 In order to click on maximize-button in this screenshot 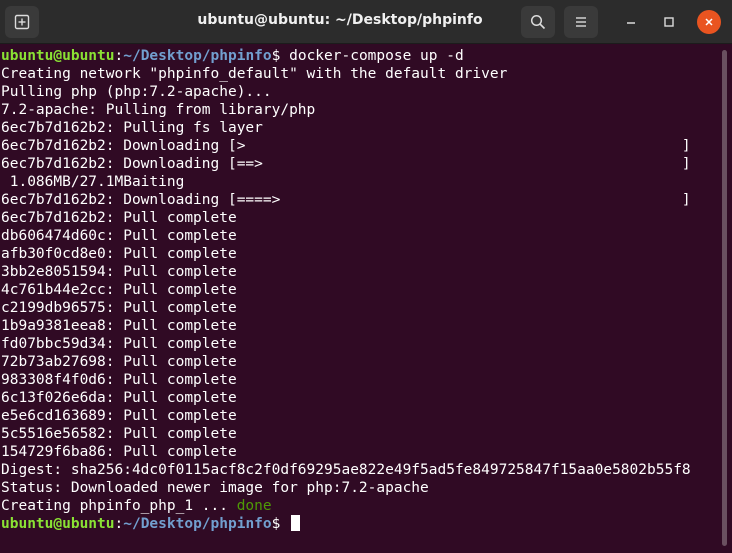, I will do `click(669, 22)`.